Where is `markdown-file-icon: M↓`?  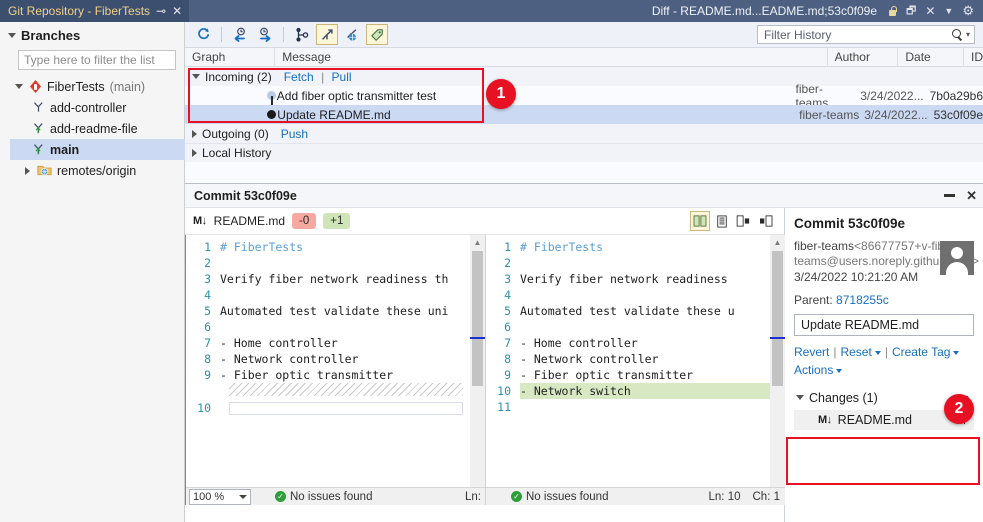
markdown-file-icon: M↓ is located at coordinates (200, 221).